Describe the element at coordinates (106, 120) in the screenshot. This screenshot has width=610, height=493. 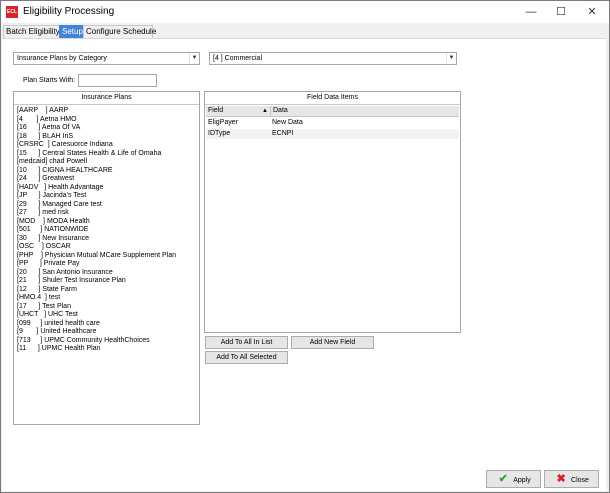
I see `list-item: [4 ] Aetna HMO` at that location.